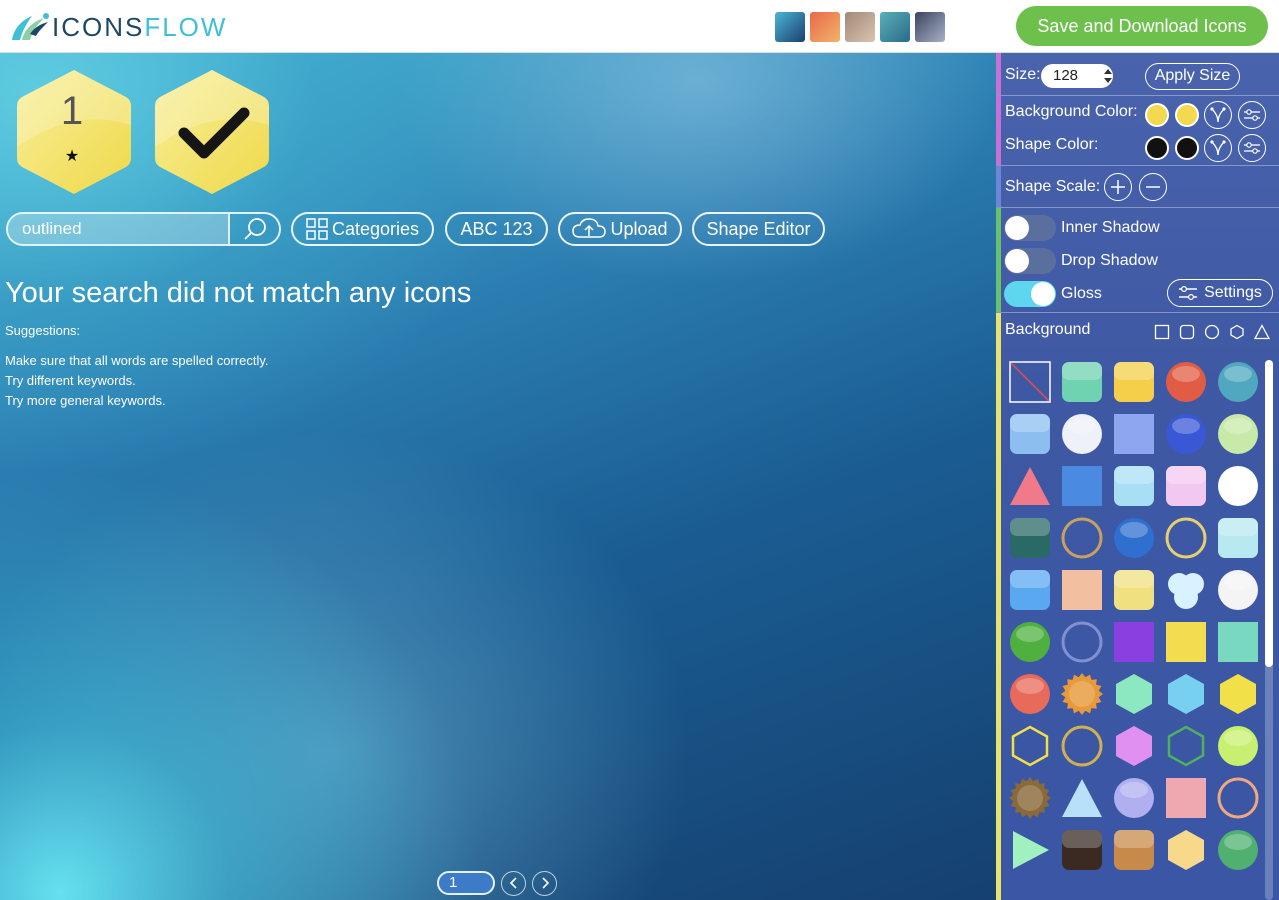 The width and height of the screenshot is (1279, 900). What do you see at coordinates (496, 229) in the screenshot?
I see `abc-123-button: ABC 123` at bounding box center [496, 229].